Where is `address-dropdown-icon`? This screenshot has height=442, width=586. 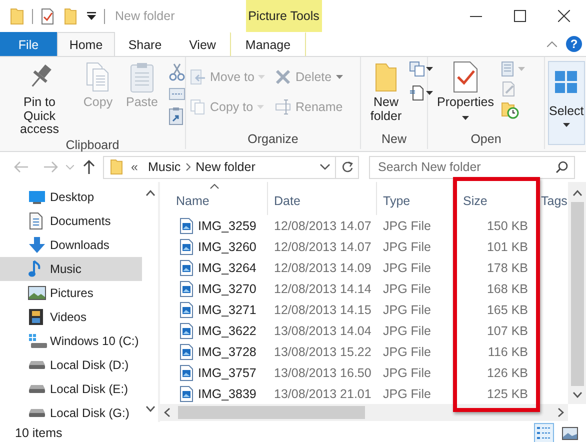
address-dropdown-icon is located at coordinates (325, 167).